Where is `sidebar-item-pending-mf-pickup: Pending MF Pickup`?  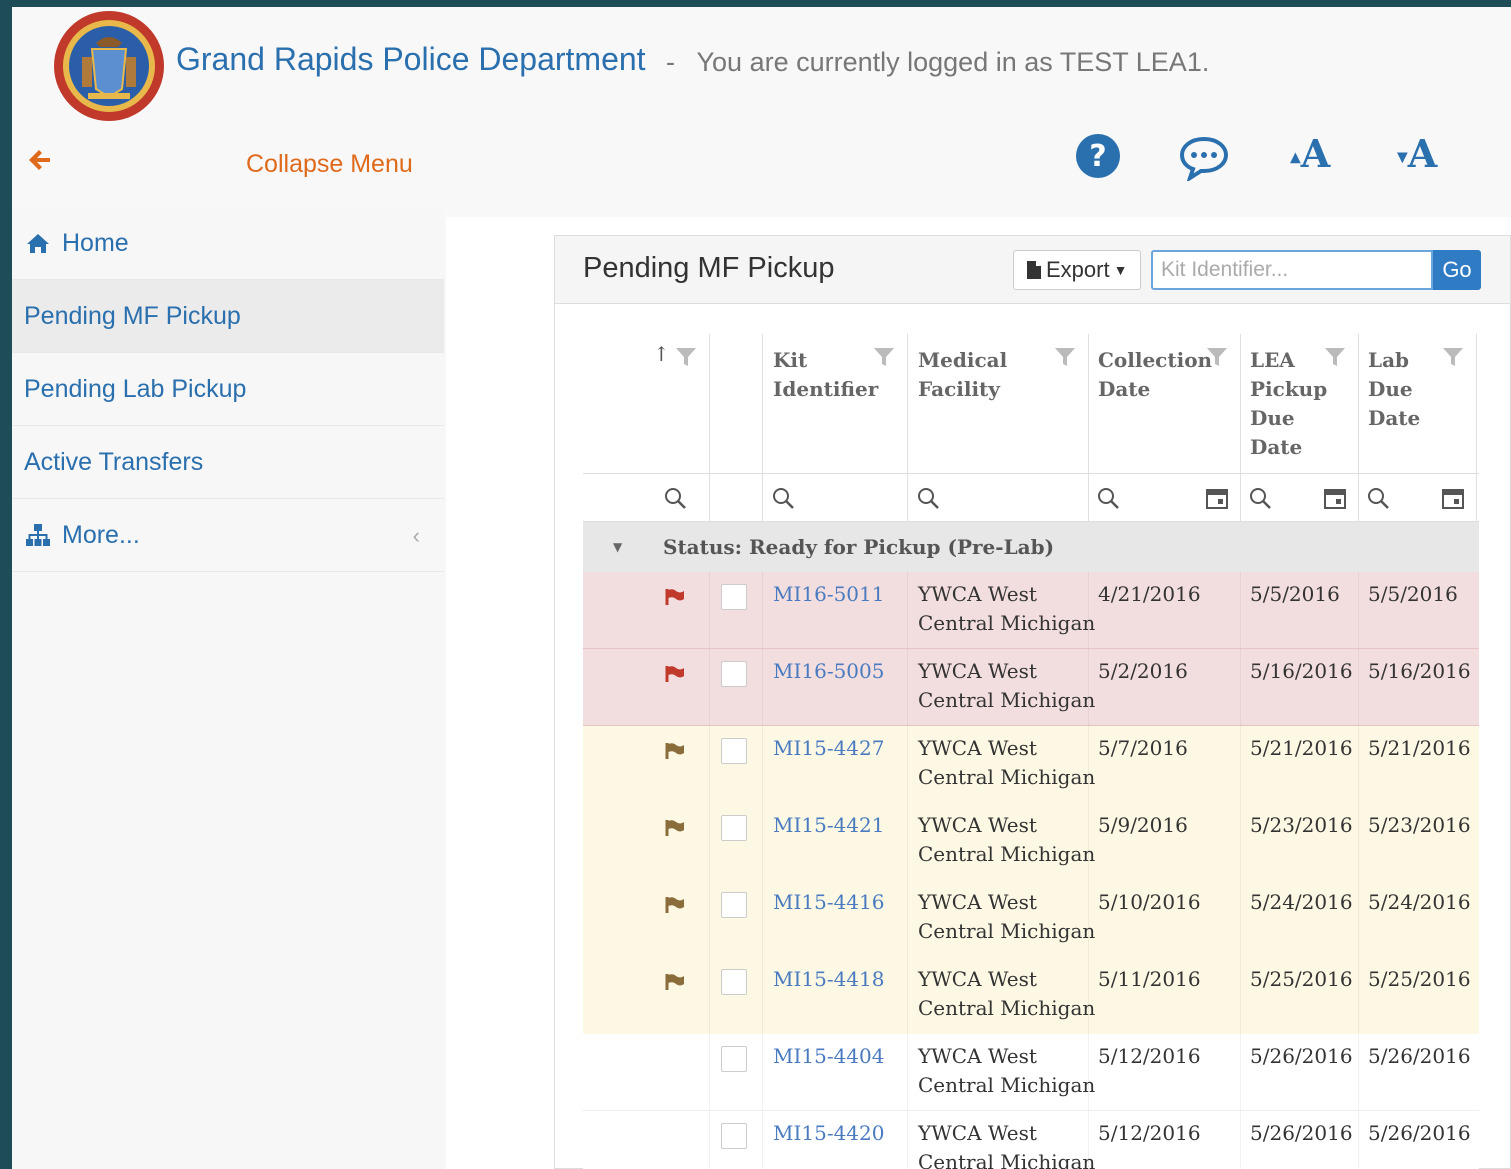 sidebar-item-pending-mf-pickup: Pending MF Pickup is located at coordinates (228, 316).